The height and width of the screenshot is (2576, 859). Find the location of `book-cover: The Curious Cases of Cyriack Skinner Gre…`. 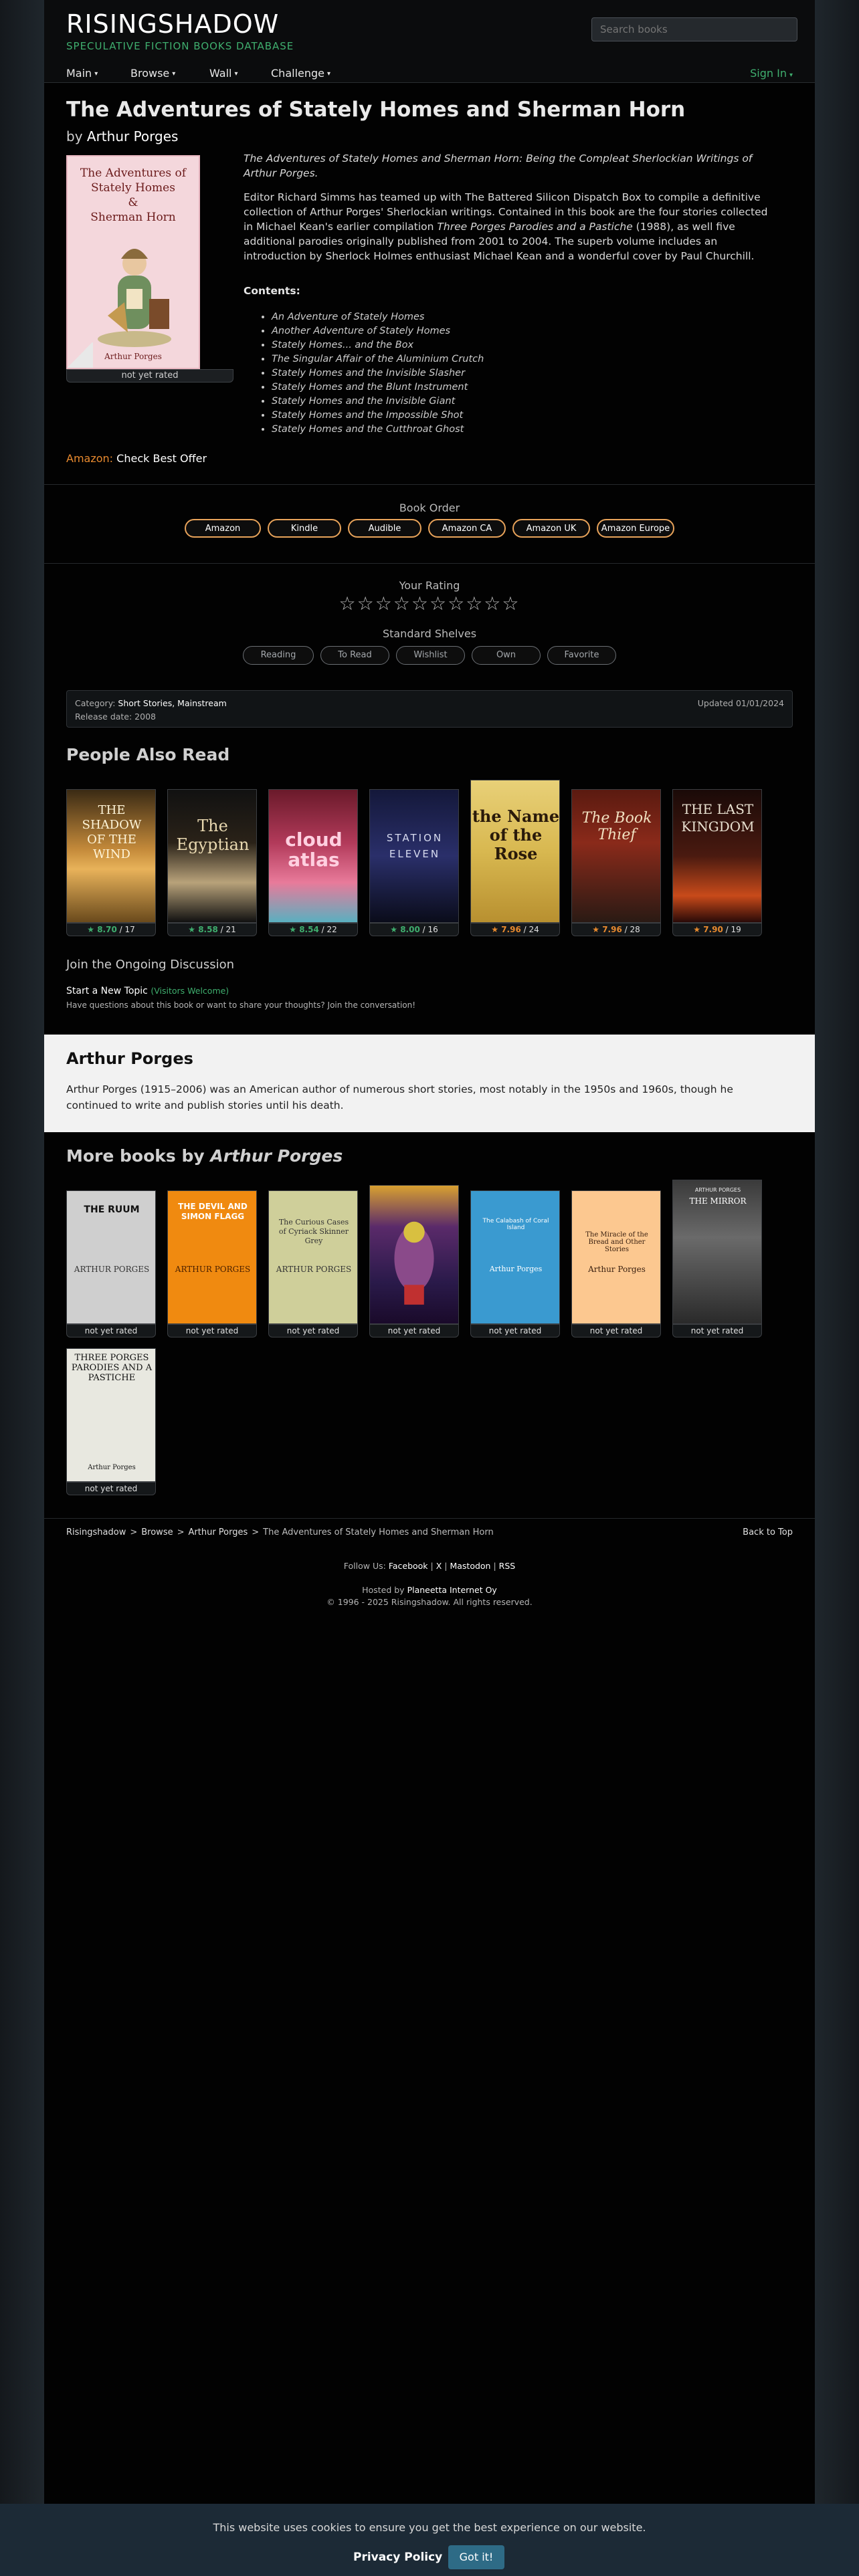

book-cover: The Curious Cases of Cyriack Skinner Gre… is located at coordinates (313, 1257).